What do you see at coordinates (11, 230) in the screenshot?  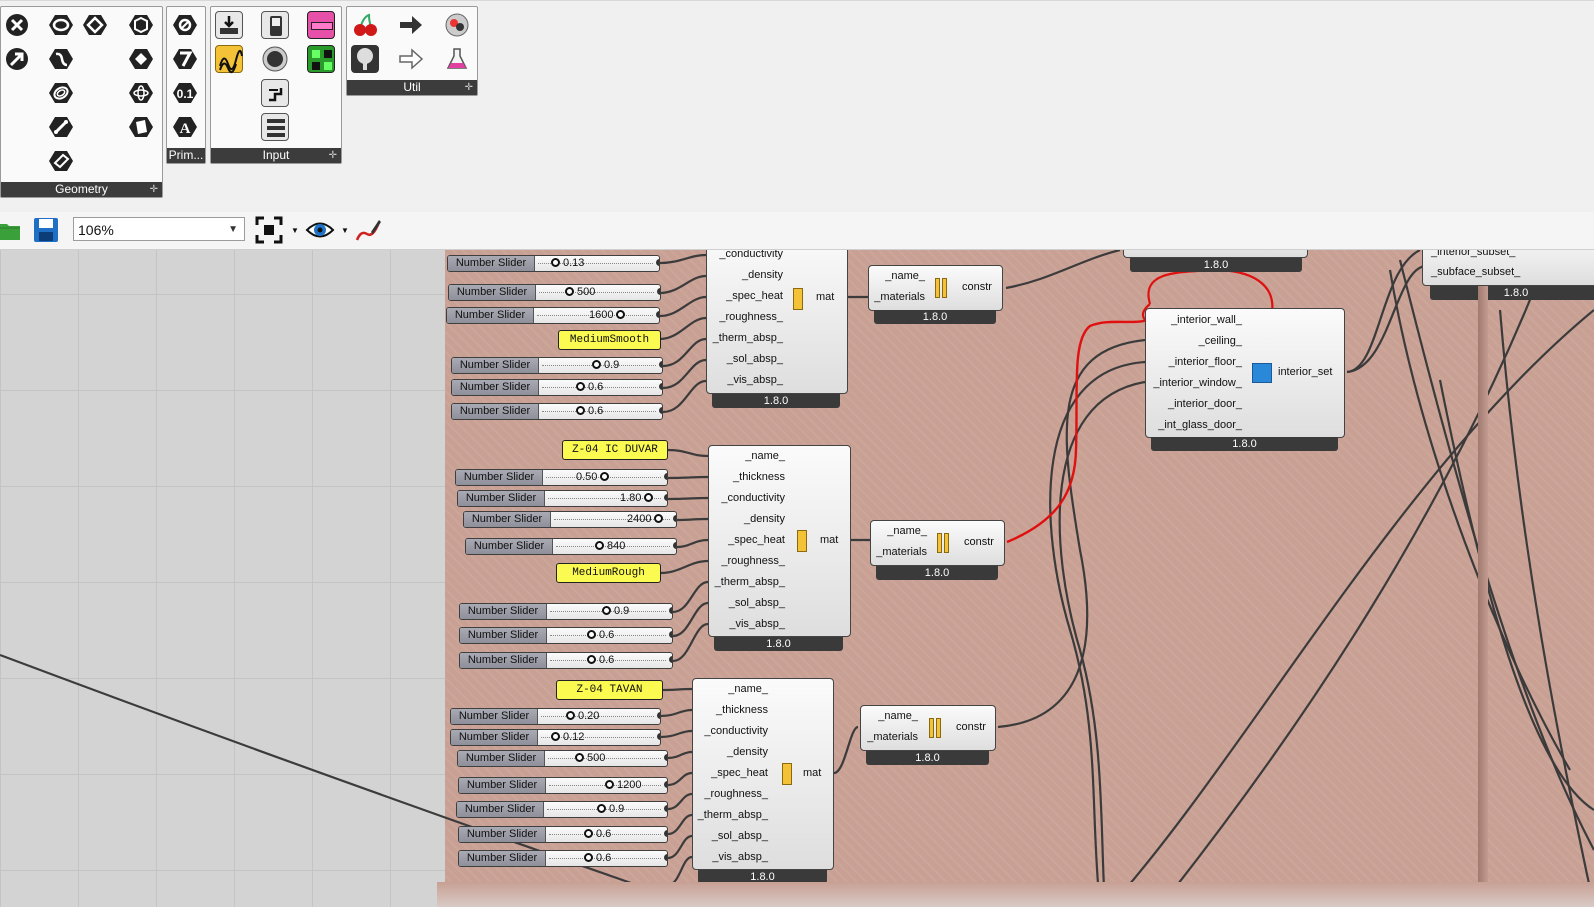 I see `open-file-icon` at bounding box center [11, 230].